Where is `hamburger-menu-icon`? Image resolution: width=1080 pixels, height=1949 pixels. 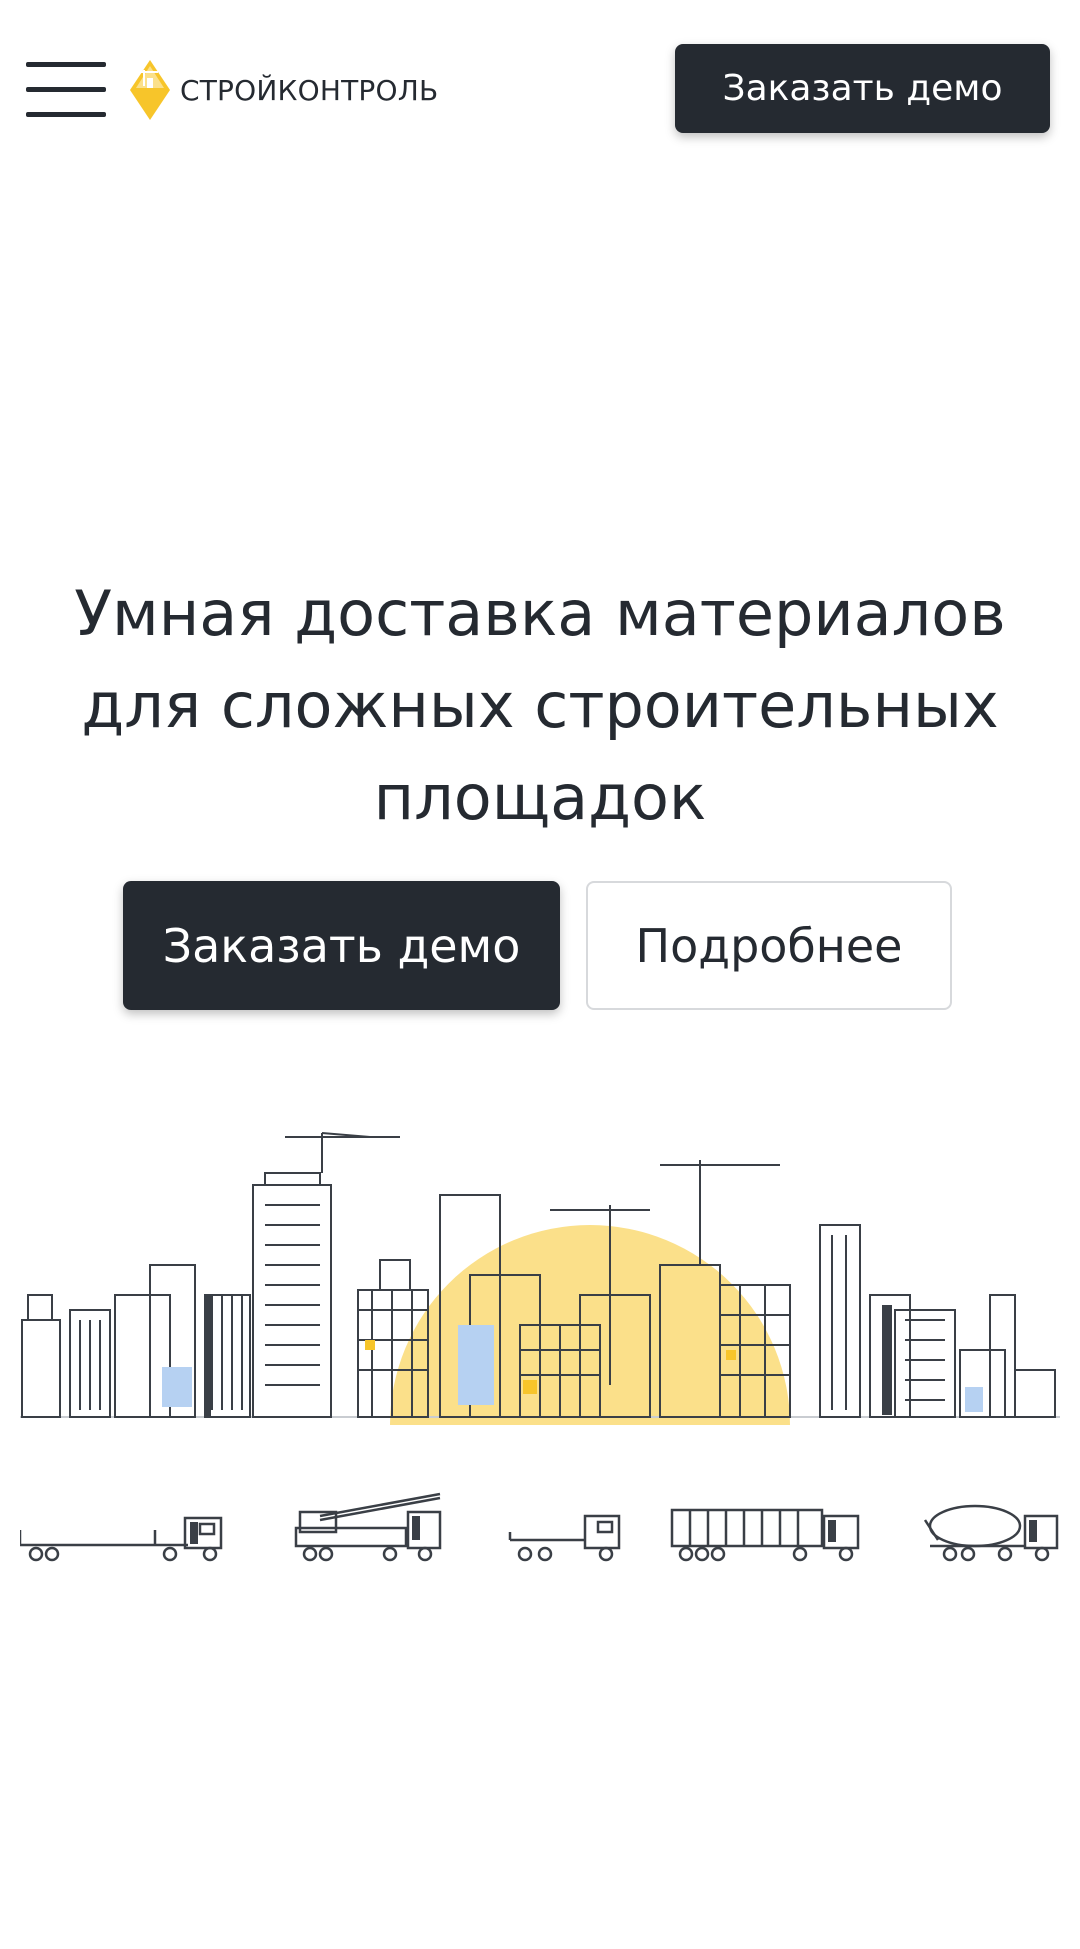 hamburger-menu-icon is located at coordinates (66, 90).